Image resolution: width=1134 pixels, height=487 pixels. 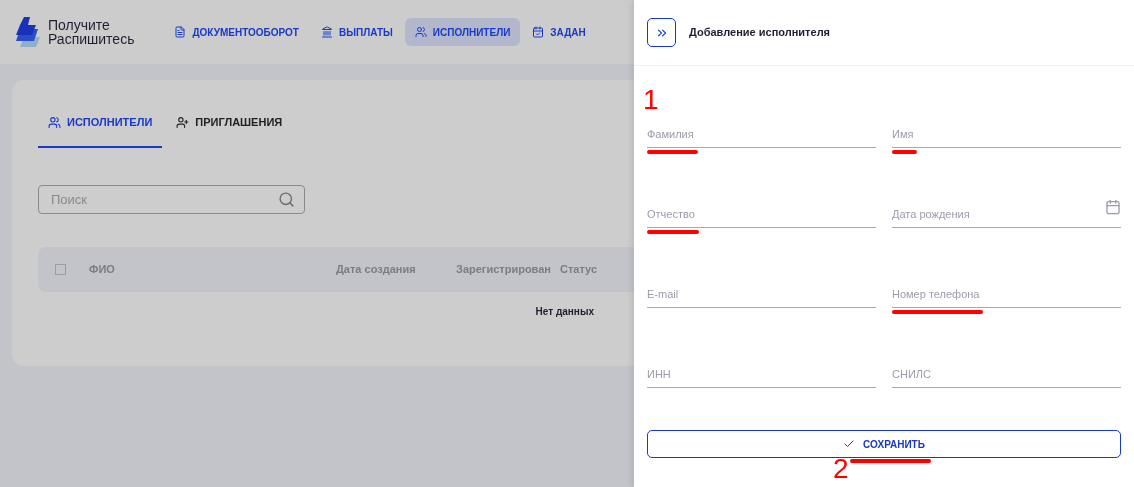 What do you see at coordinates (579, 270) in the screenshot?
I see `column-header: Статус` at bounding box center [579, 270].